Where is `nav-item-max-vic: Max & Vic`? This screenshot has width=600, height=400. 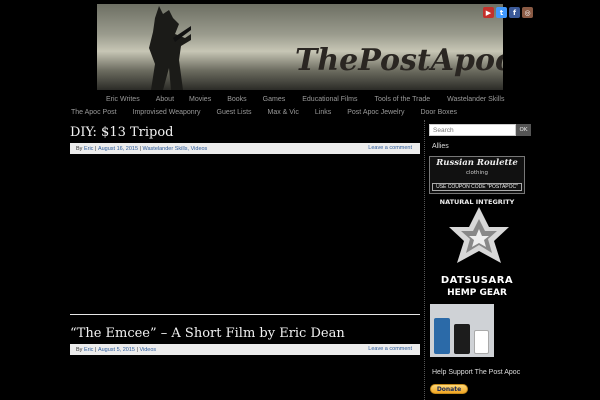 nav-item-max-vic: Max & Vic is located at coordinates (283, 112).